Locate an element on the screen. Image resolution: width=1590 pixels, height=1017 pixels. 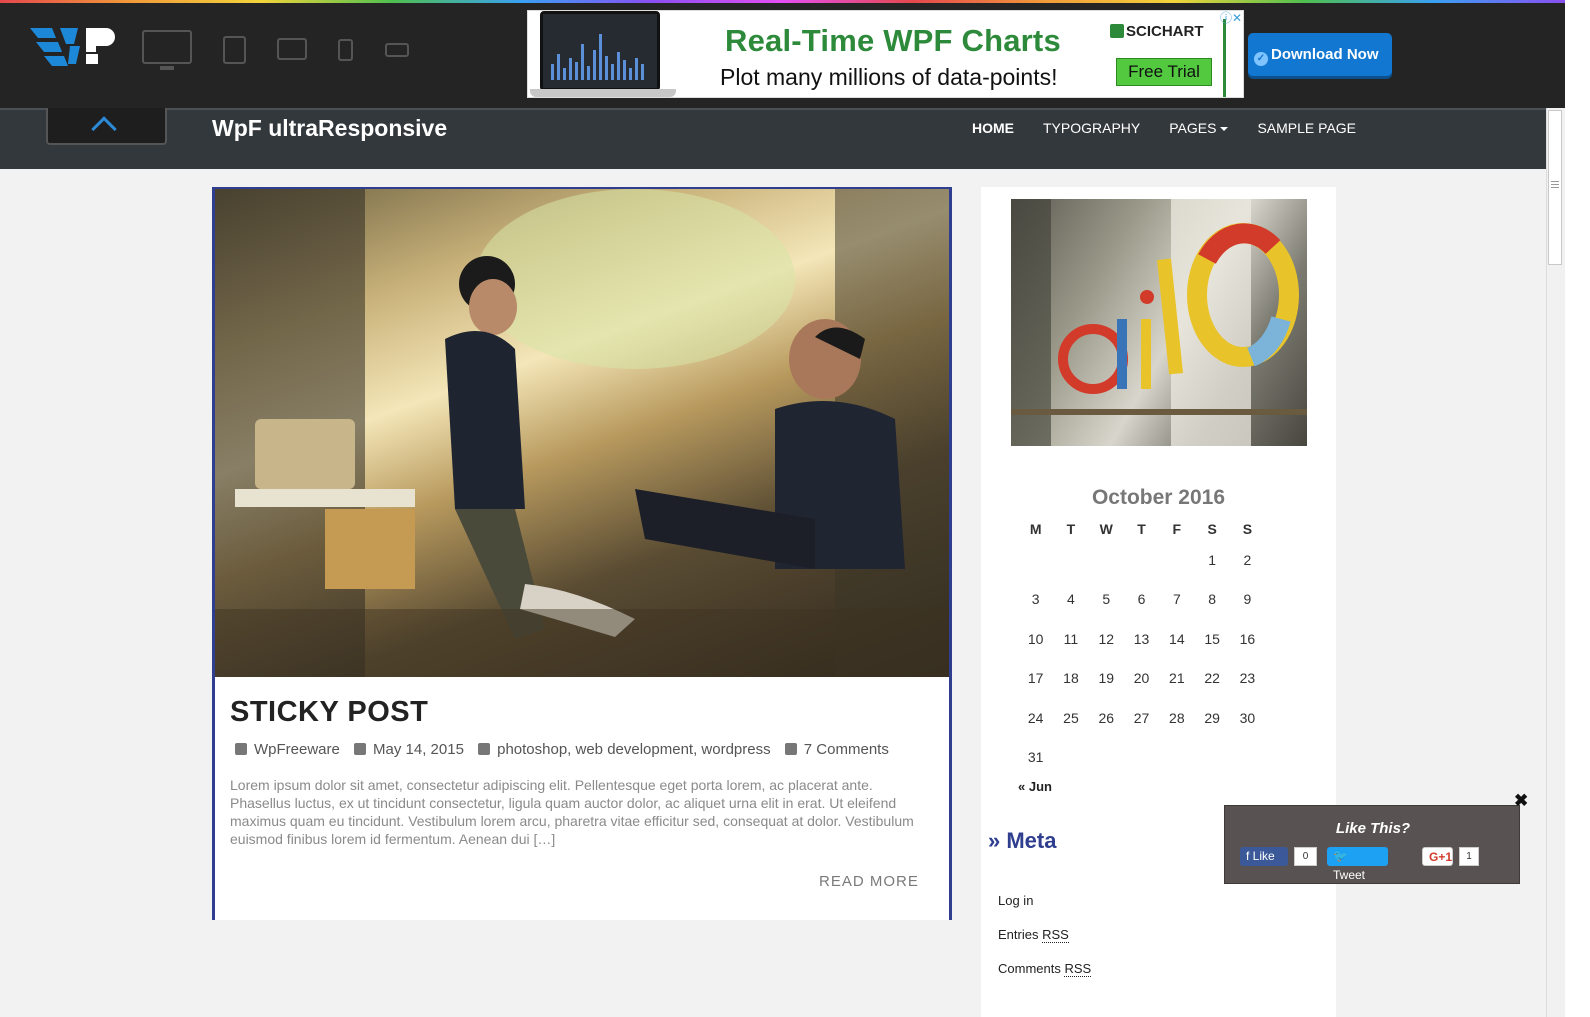
post-date: May 14, 2015 is located at coordinates (409, 749).